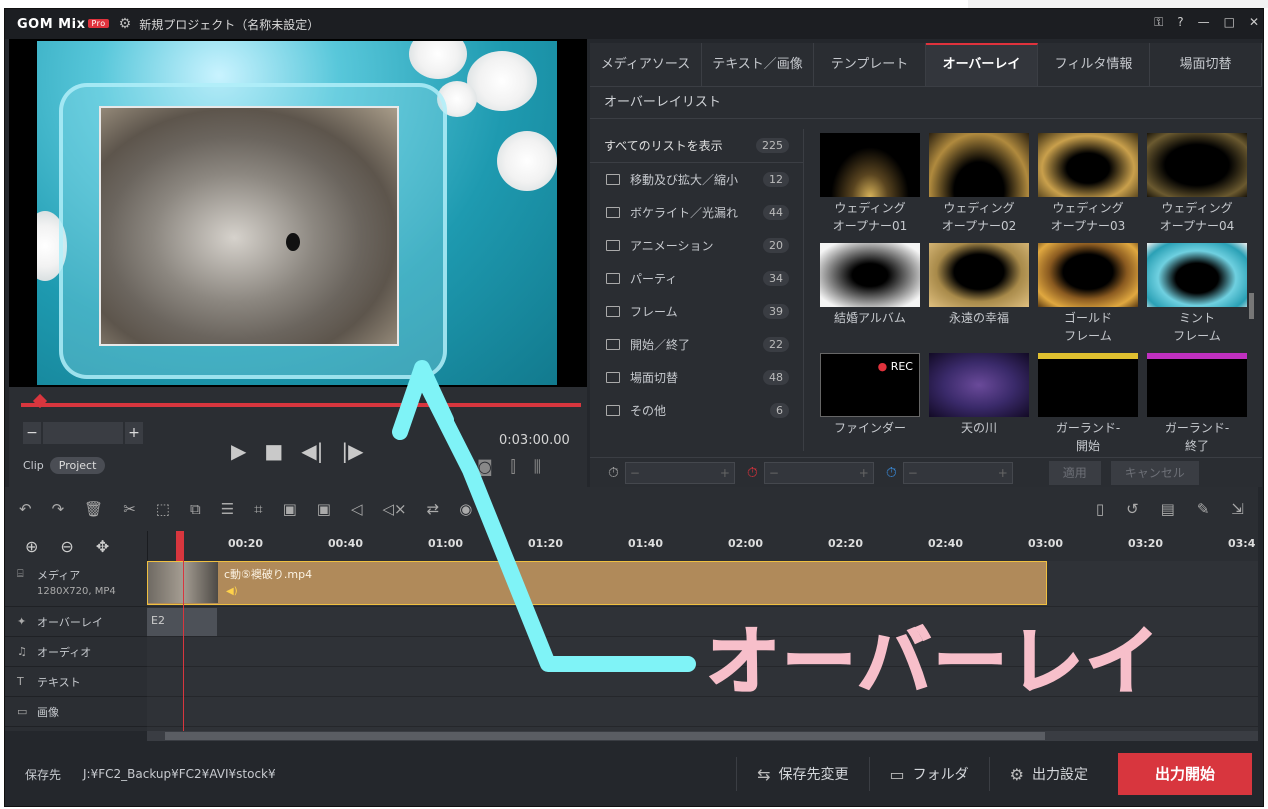 The height and width of the screenshot is (809, 1268). What do you see at coordinates (238, 451) in the screenshot?
I see `play-icon: ▶` at bounding box center [238, 451].